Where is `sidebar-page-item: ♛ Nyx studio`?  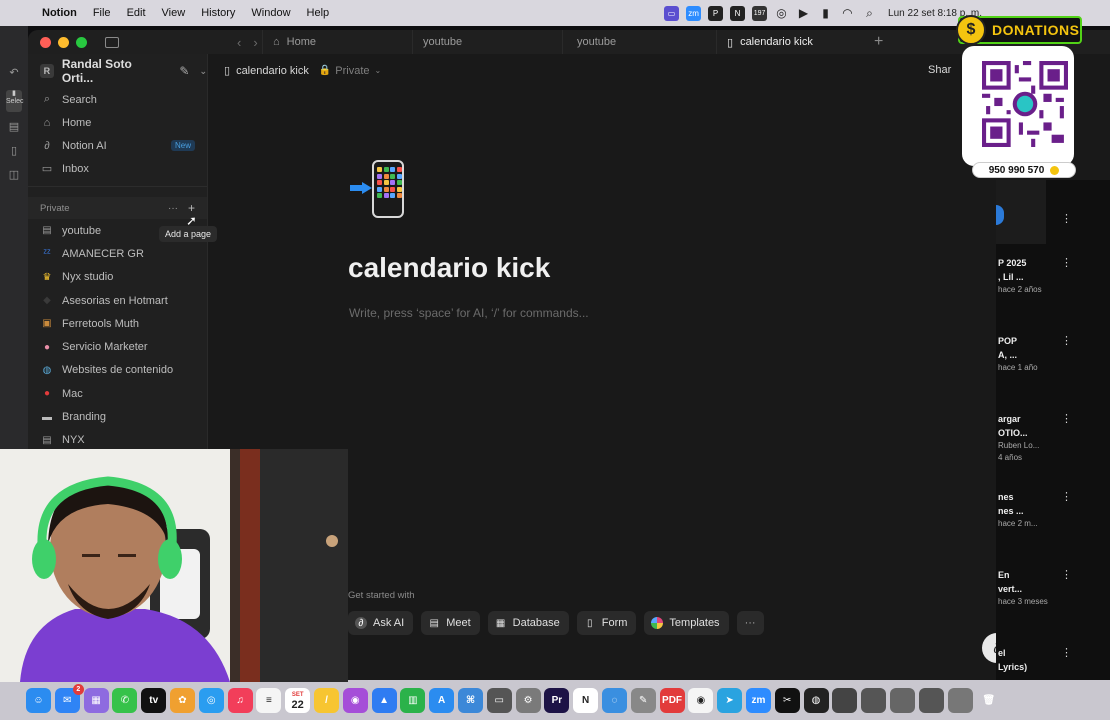 sidebar-page-item: ♛ Nyx studio is located at coordinates (117, 277).